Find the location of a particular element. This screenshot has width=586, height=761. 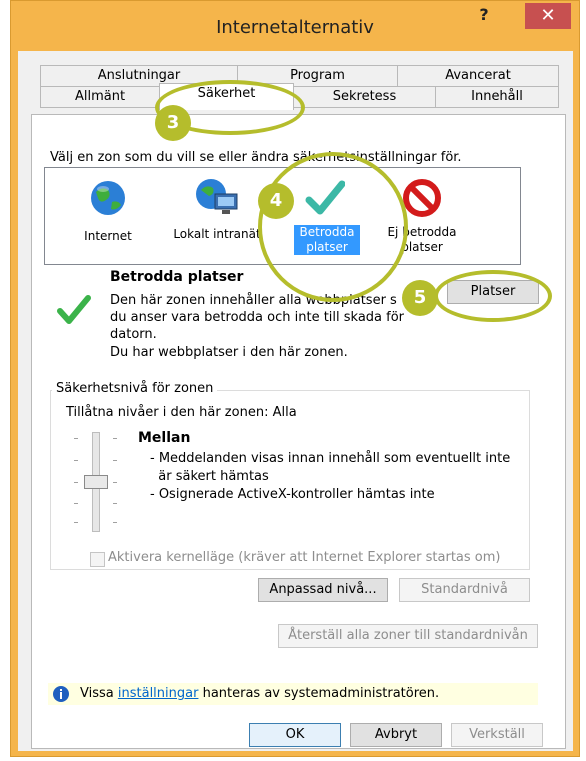

security-slider-thumb is located at coordinates (96, 482).